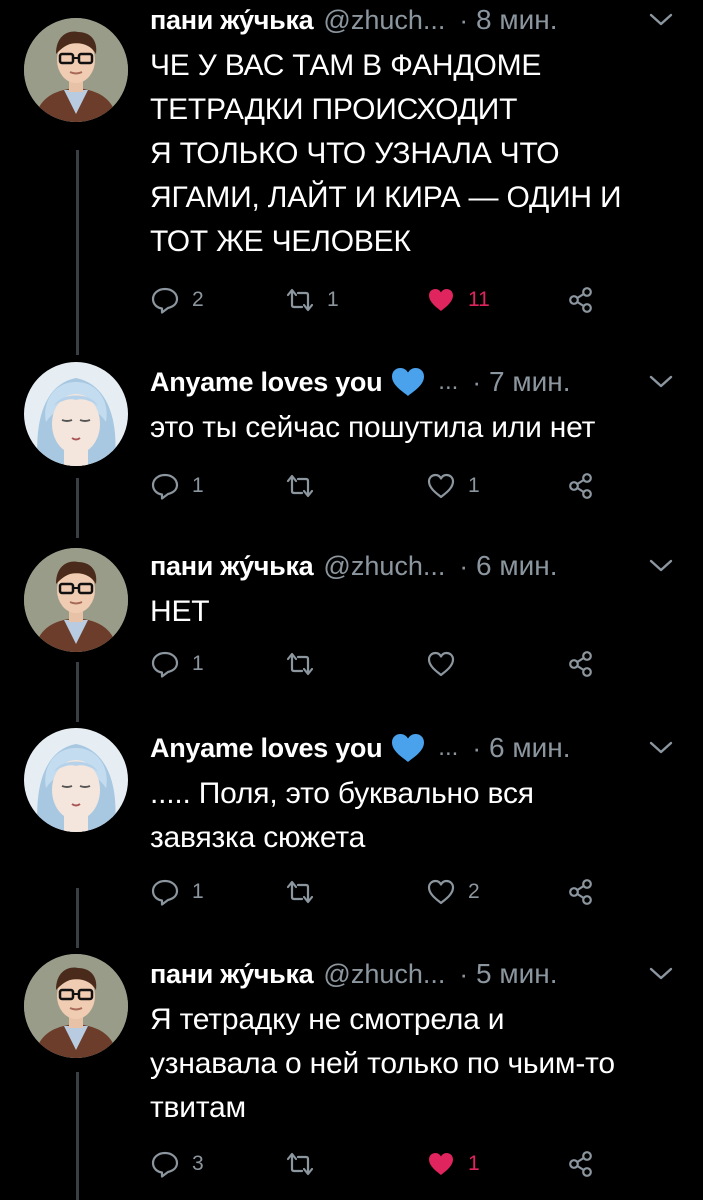  What do you see at coordinates (327, 1019) in the screenshot?
I see `tweet-text-line: Я тетрадку не смотрела и` at bounding box center [327, 1019].